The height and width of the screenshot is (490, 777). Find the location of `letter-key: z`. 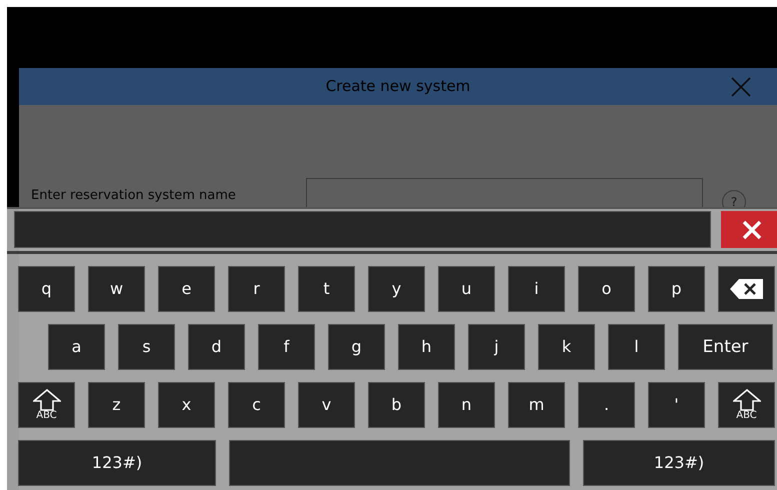

letter-key: z is located at coordinates (116, 405).